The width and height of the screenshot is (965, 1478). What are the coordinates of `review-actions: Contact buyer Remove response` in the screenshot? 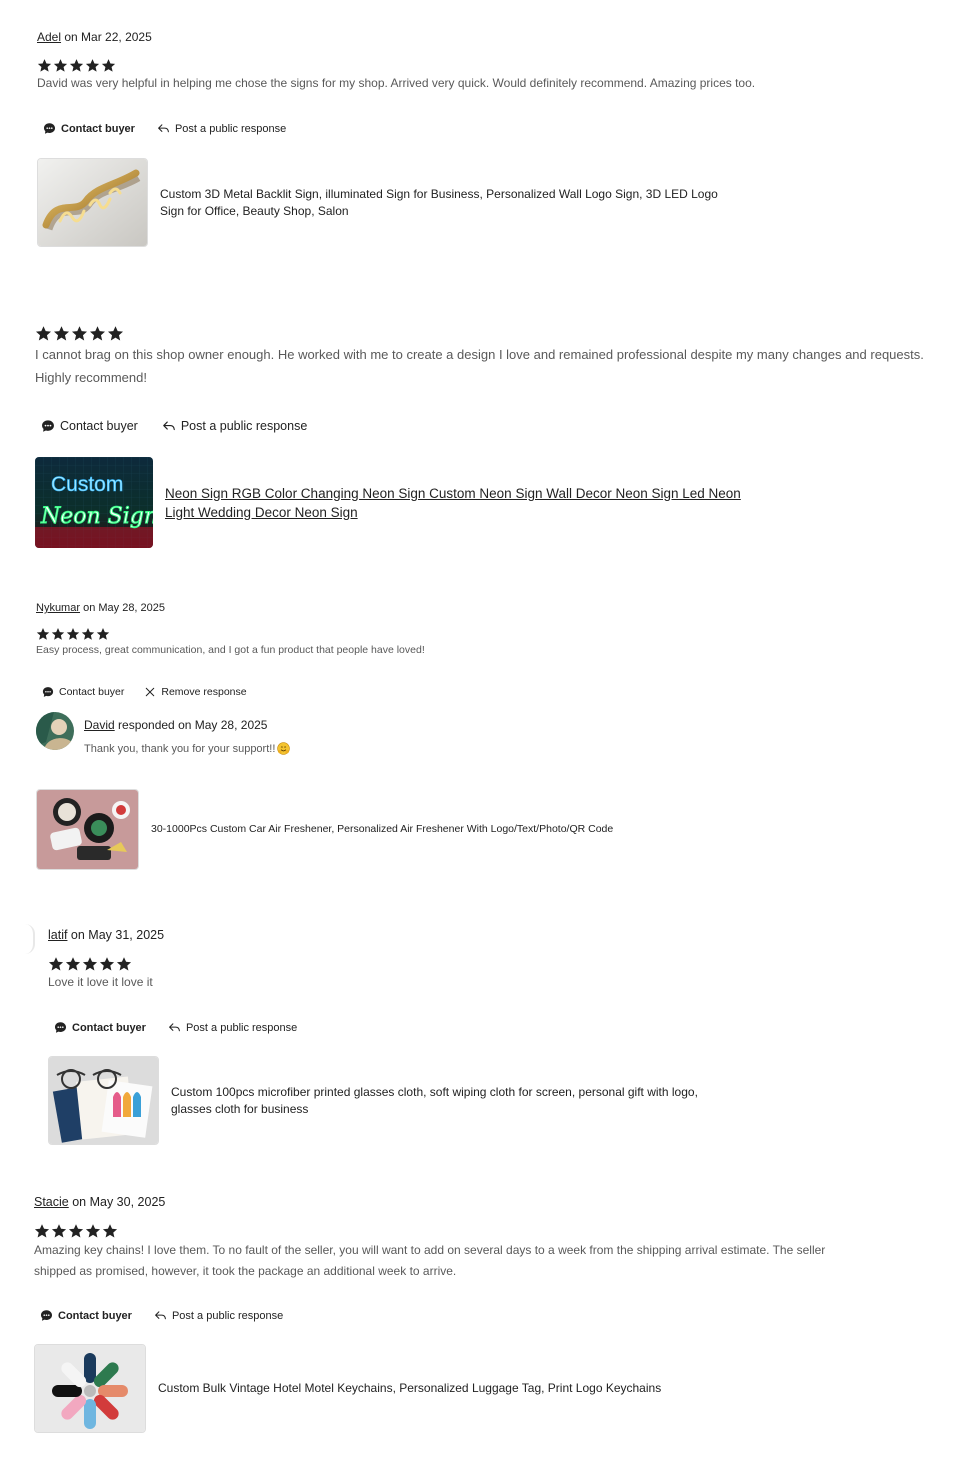 It's located at (489, 692).